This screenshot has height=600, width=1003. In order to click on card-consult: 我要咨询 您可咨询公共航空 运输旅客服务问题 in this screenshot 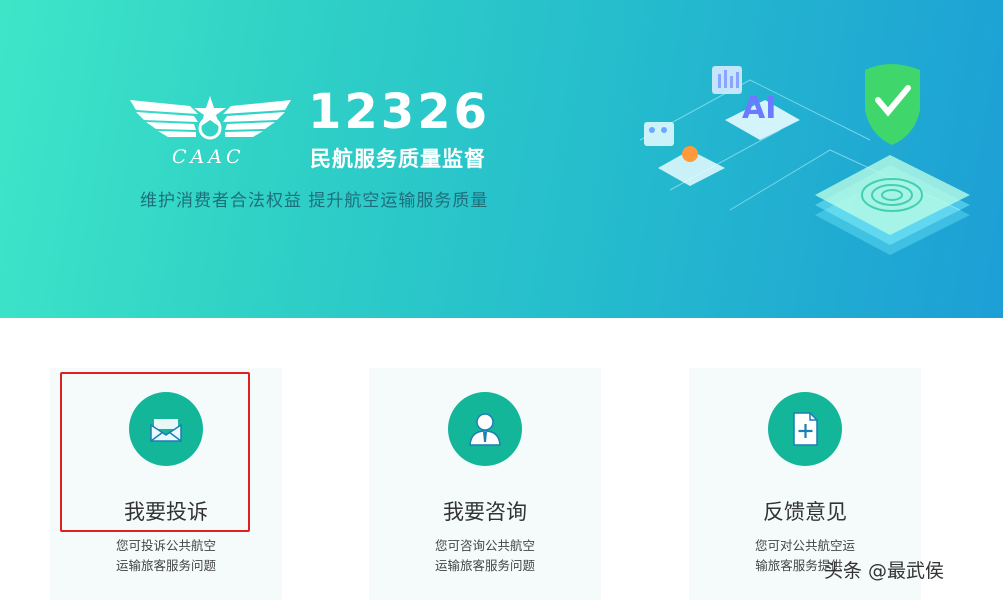, I will do `click(485, 484)`.